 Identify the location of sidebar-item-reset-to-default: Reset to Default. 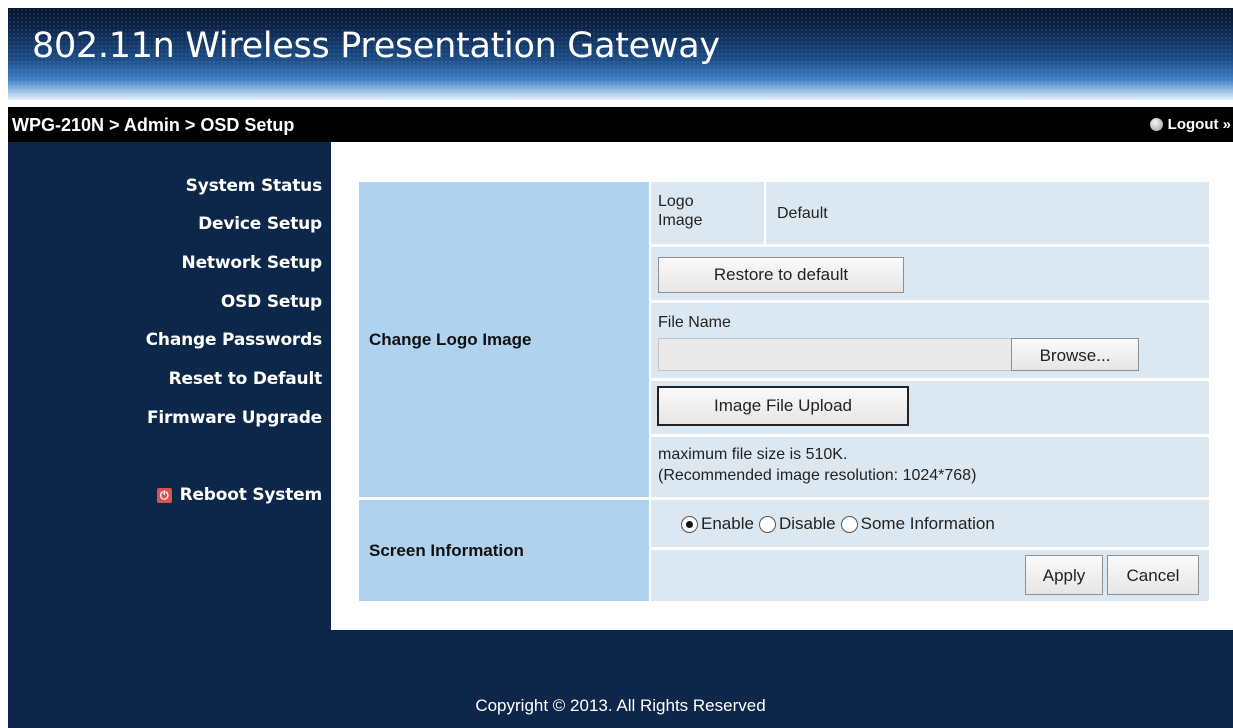
(246, 379).